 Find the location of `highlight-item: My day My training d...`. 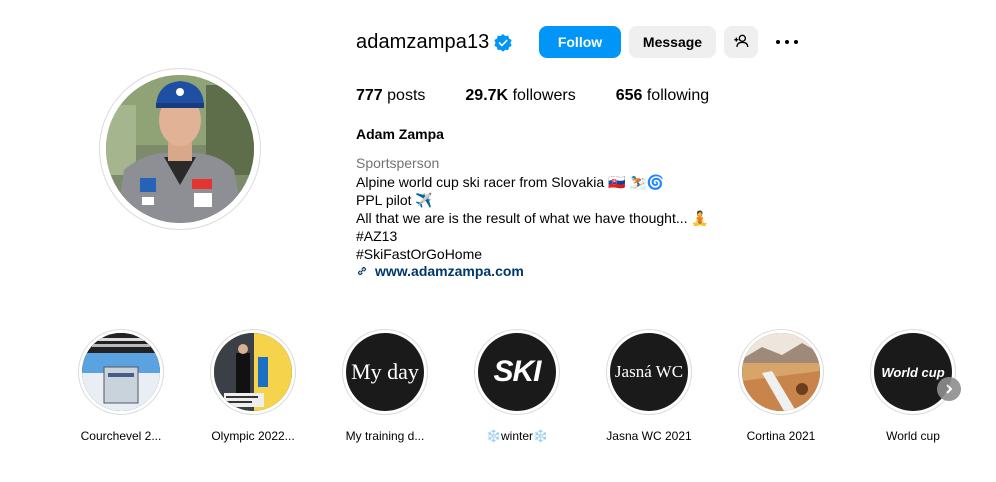

highlight-item: My day My training d... is located at coordinates (385, 386).